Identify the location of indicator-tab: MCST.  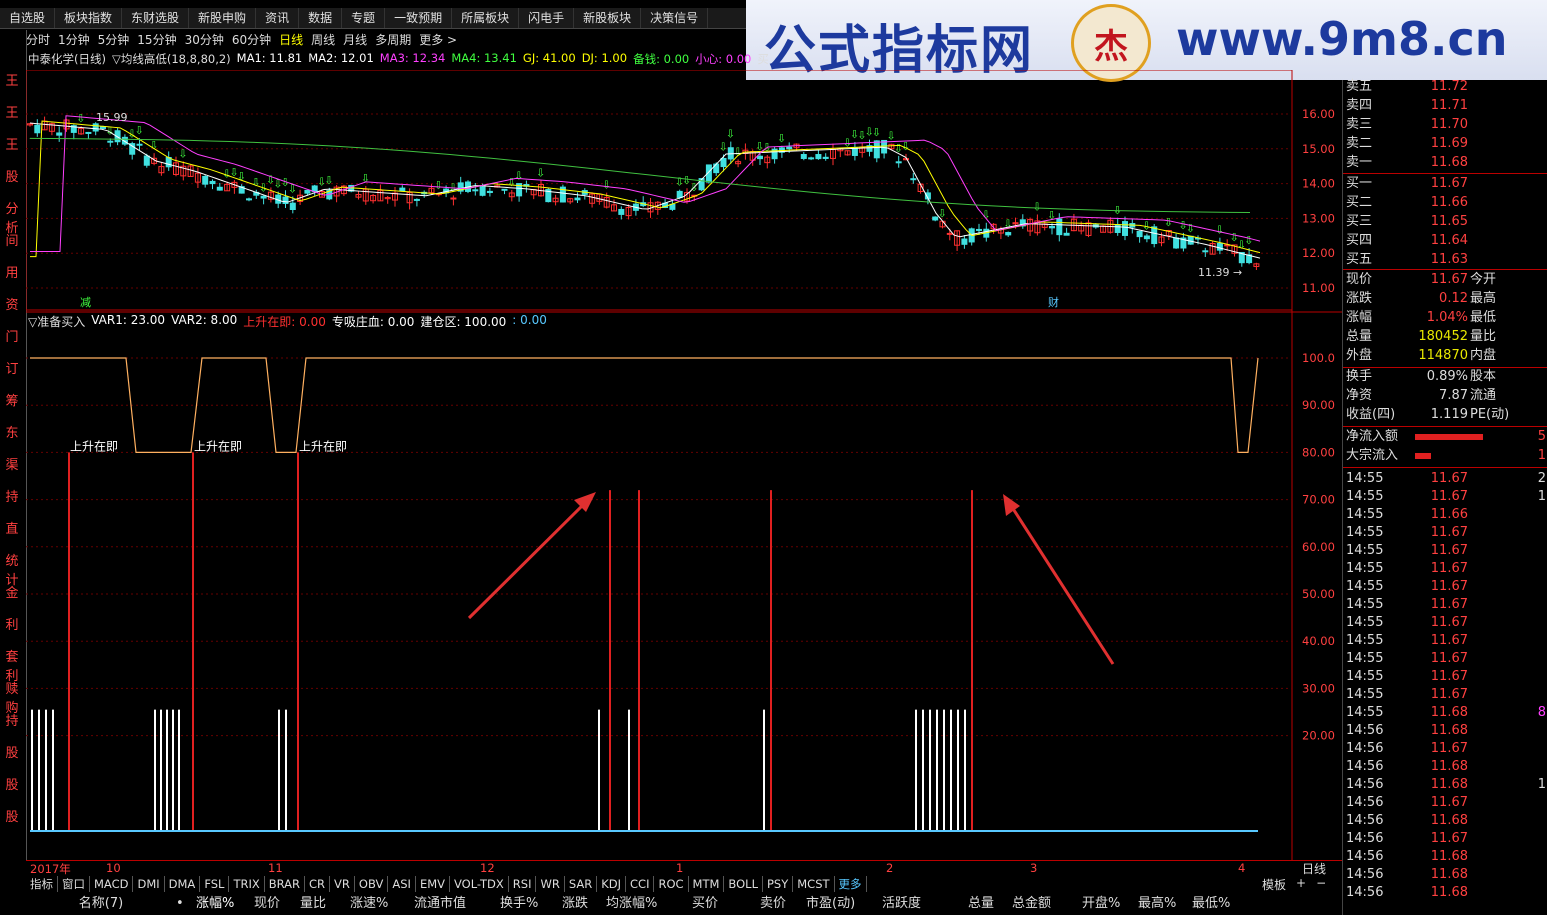
(814, 884).